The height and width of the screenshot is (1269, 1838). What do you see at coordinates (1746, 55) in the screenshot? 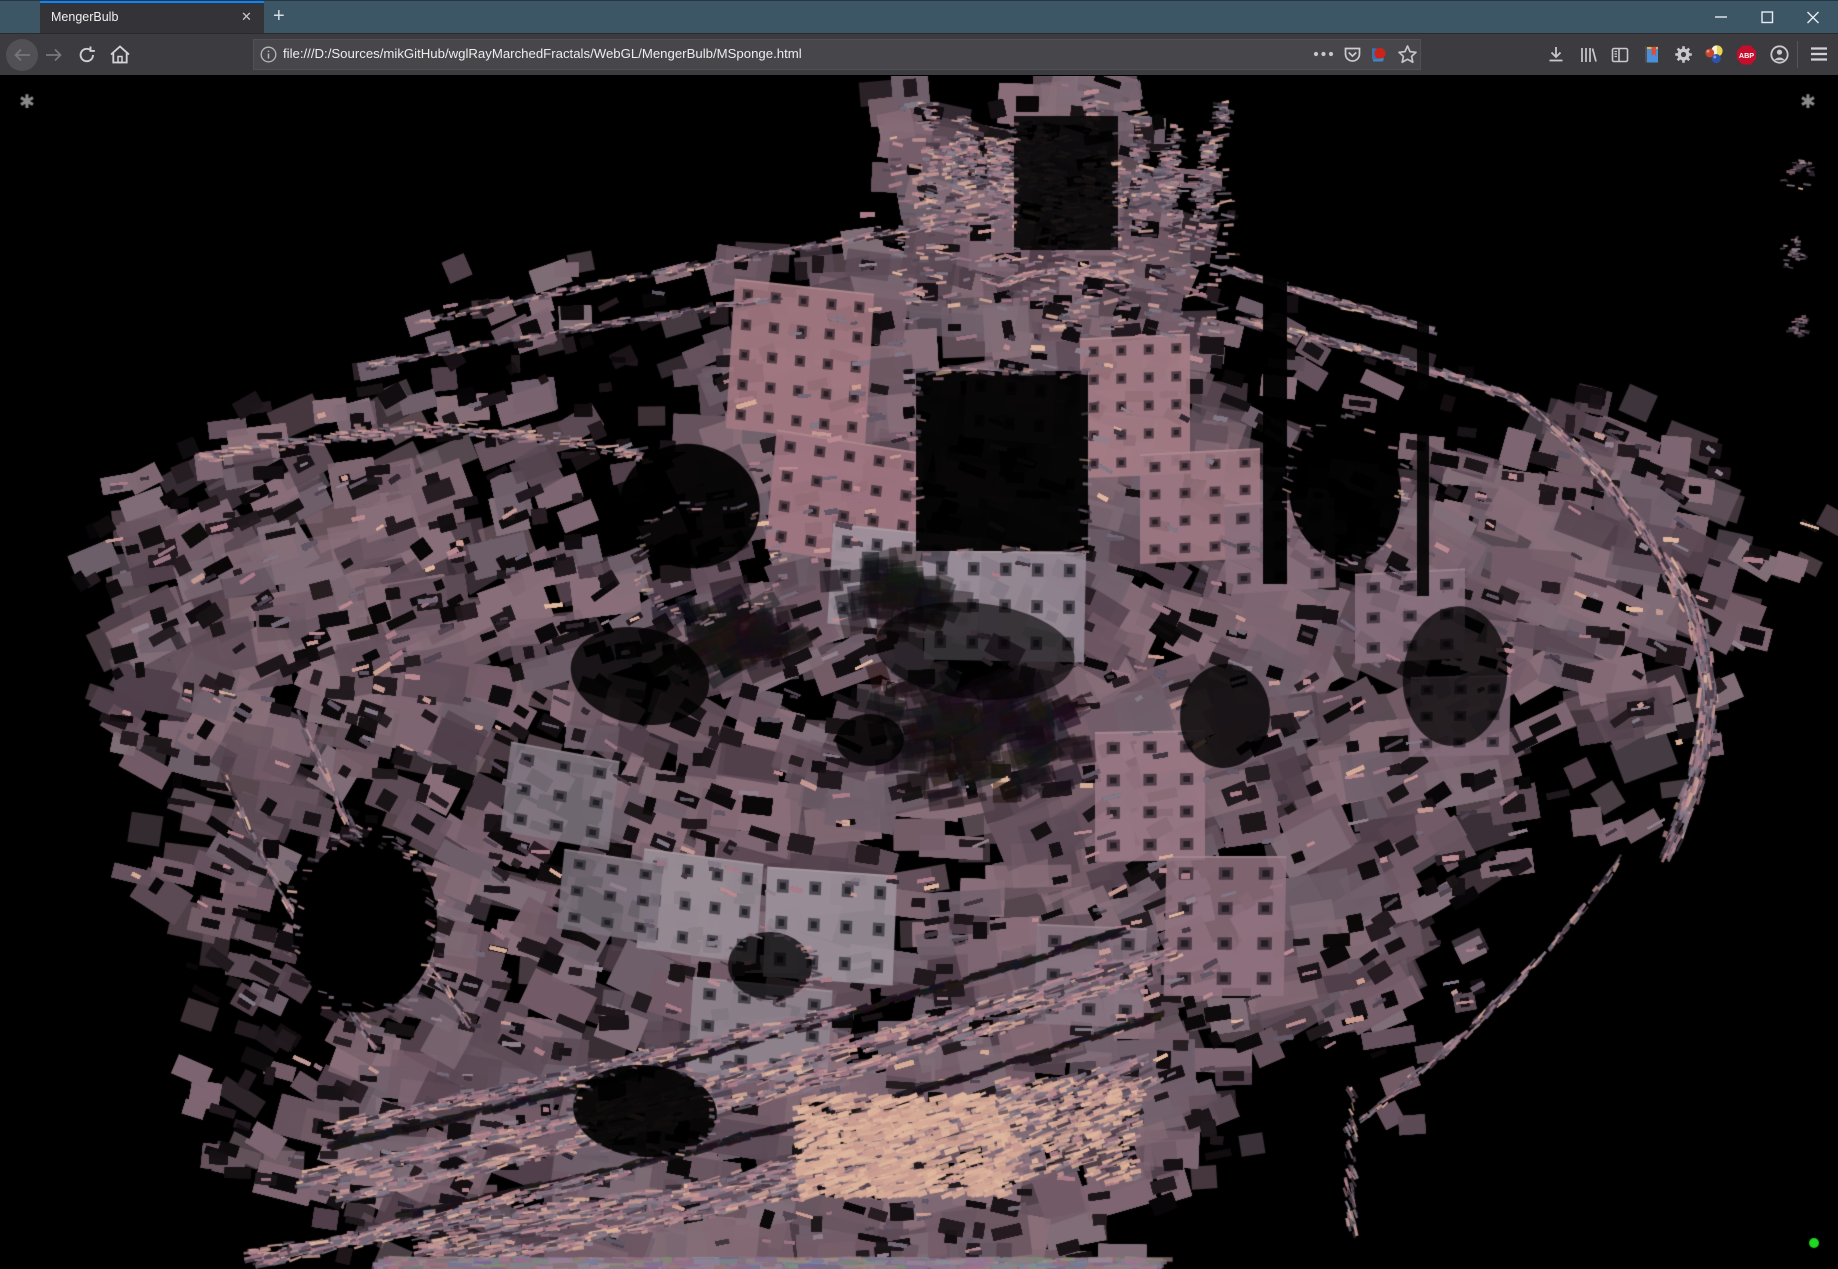
I see `svg-text: ABP` at bounding box center [1746, 55].